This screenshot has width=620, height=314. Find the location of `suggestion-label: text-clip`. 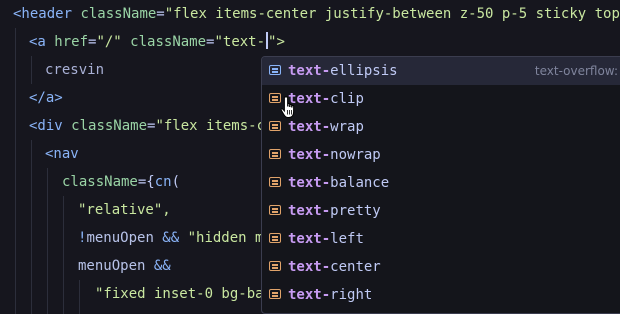

suggestion-label: text-clip is located at coordinates (326, 99).